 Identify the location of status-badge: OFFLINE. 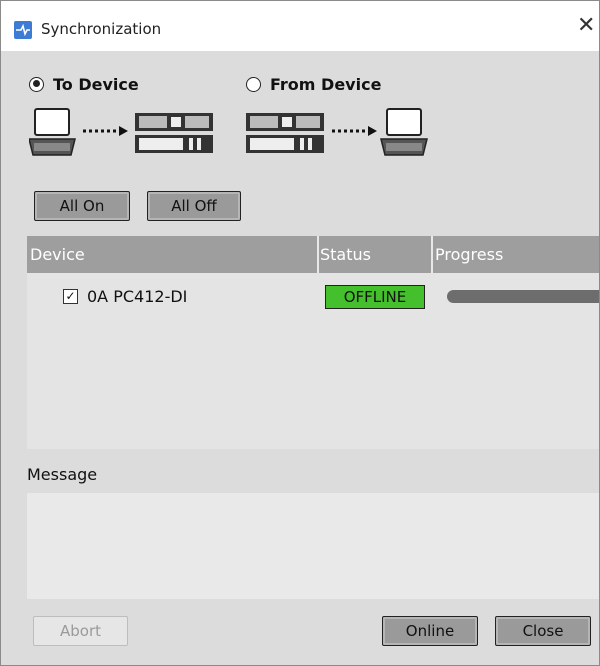
(375, 297).